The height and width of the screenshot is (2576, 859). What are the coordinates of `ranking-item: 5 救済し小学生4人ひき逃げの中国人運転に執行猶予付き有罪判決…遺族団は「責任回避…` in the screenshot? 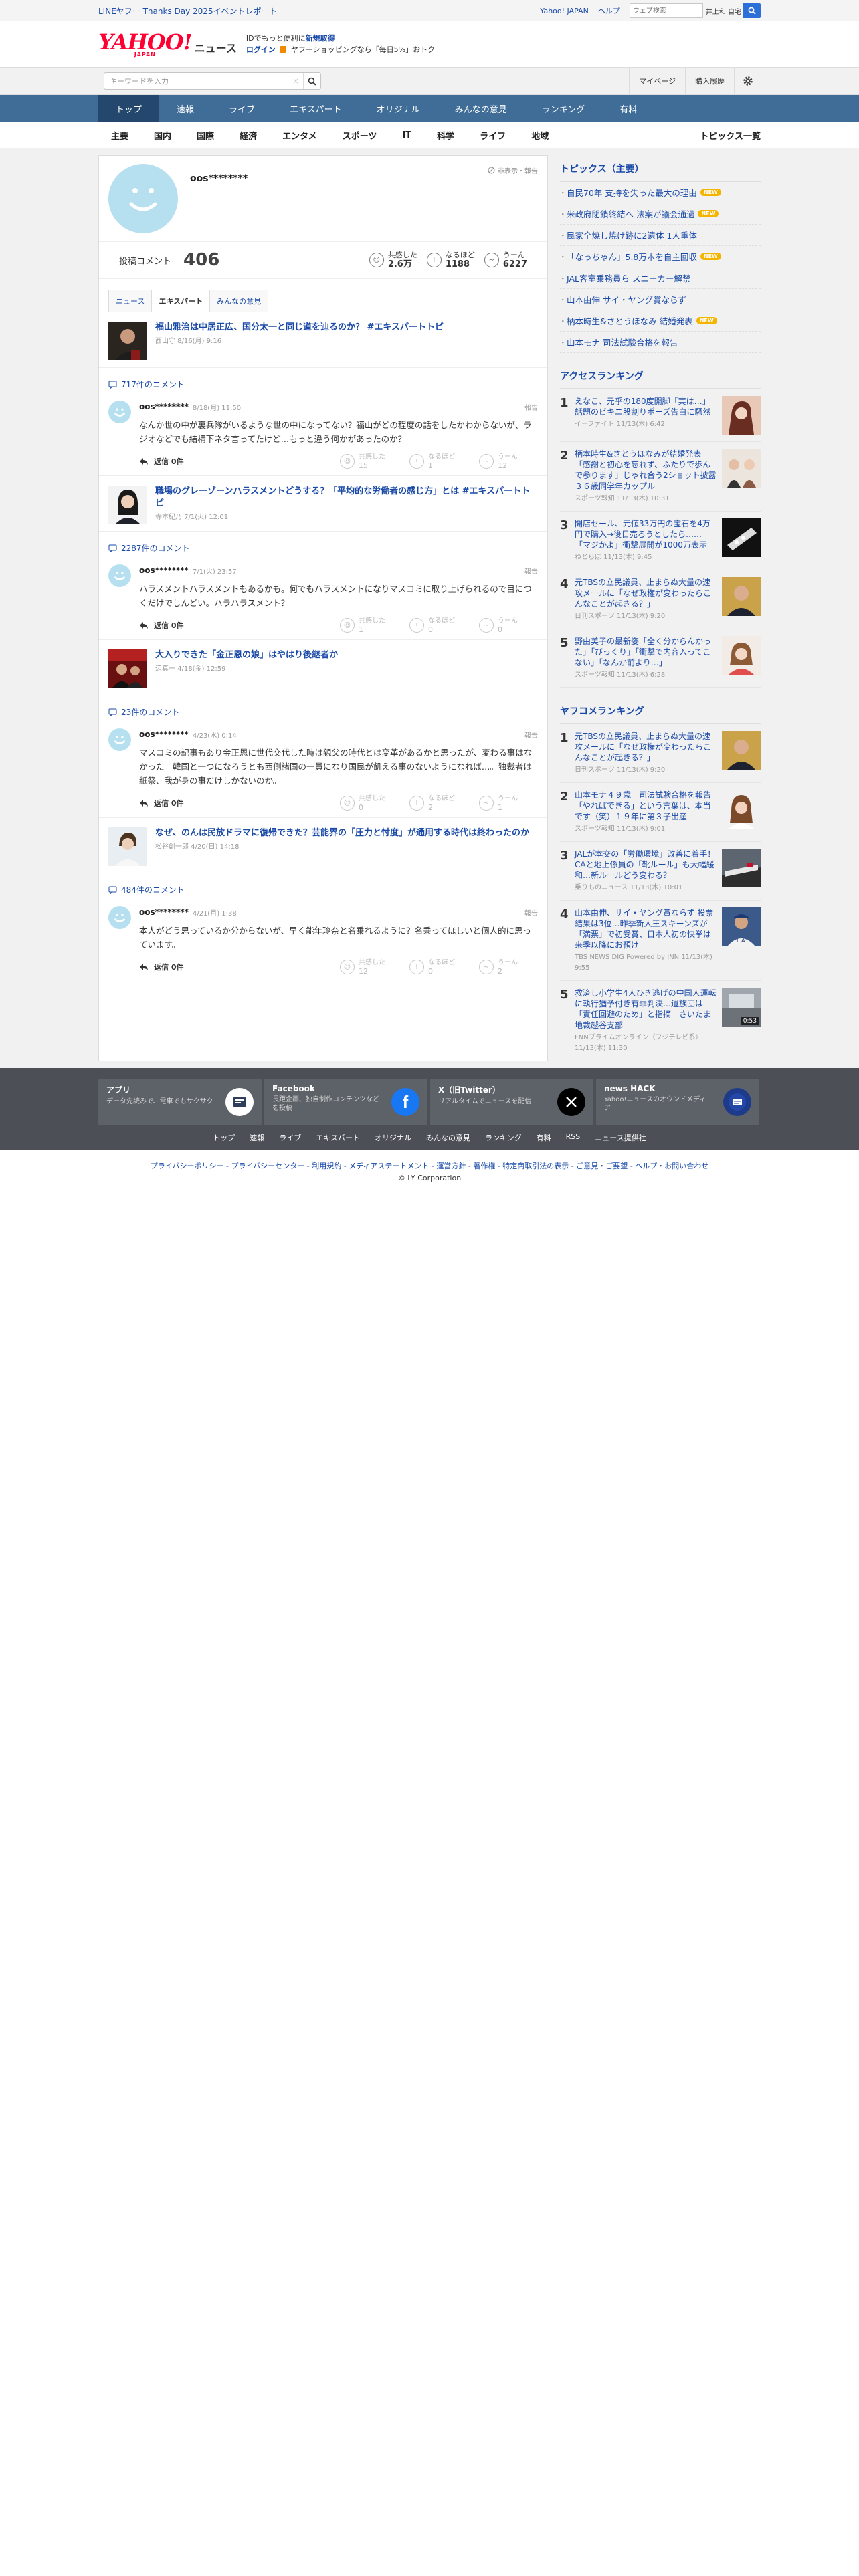 It's located at (660, 1021).